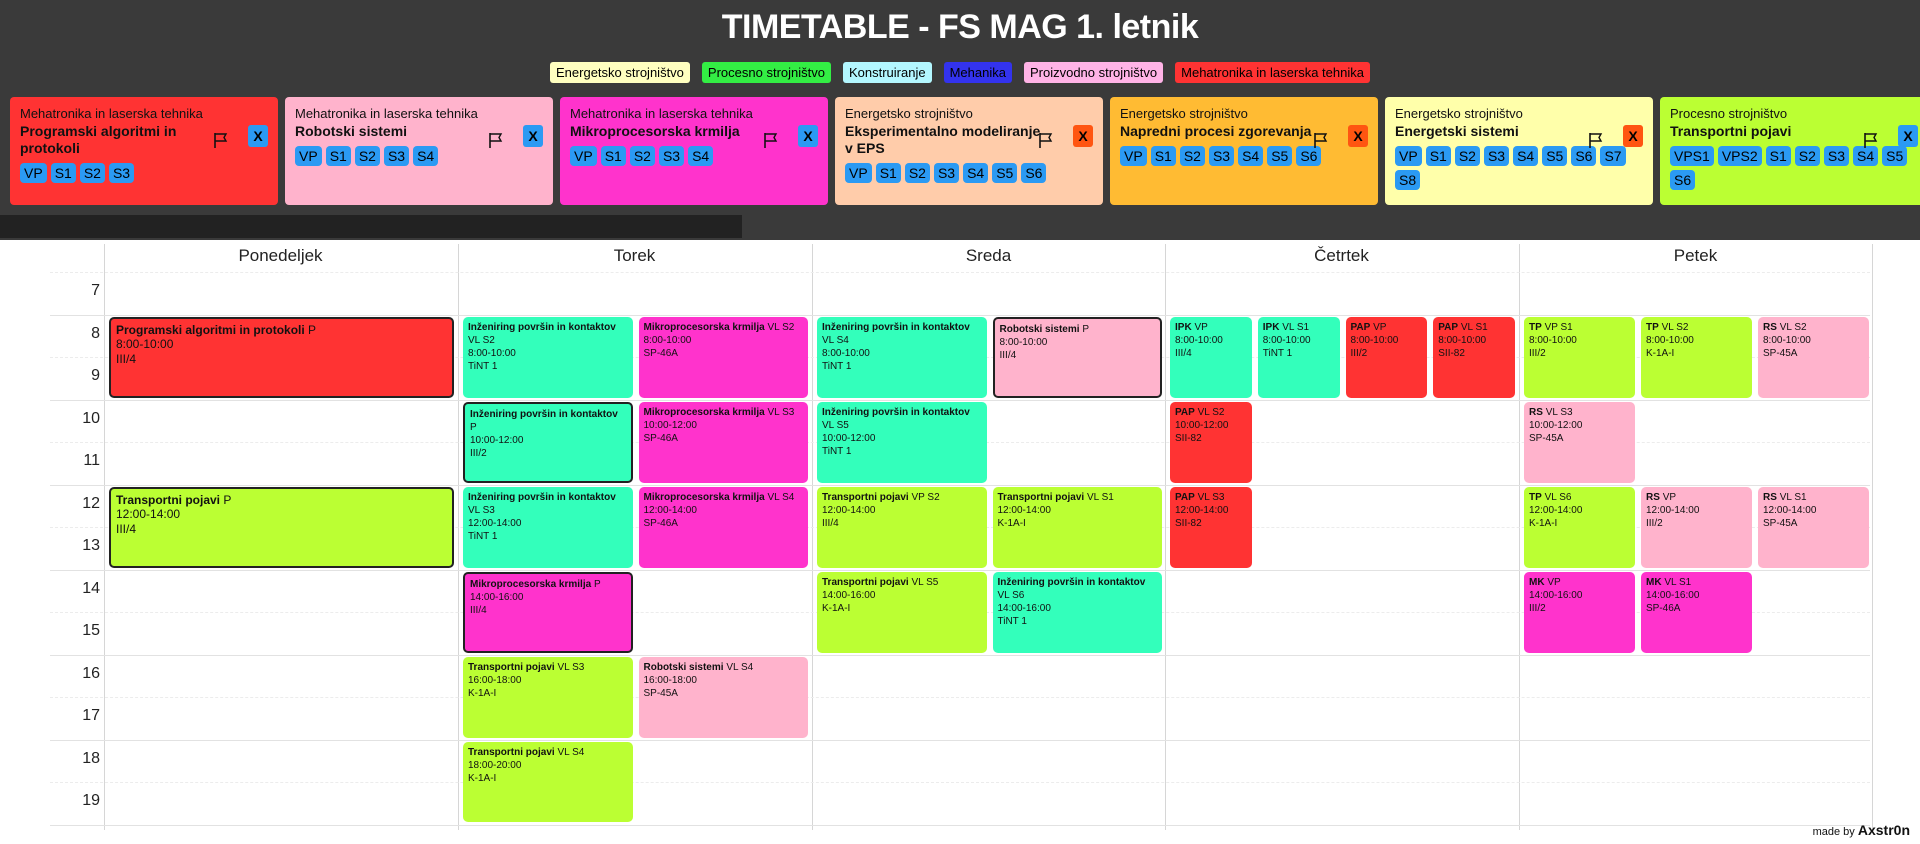 The width and height of the screenshot is (1920, 844). I want to click on class-event: PAP VL S3 12:00-14:00 SII-82, so click(1211, 527).